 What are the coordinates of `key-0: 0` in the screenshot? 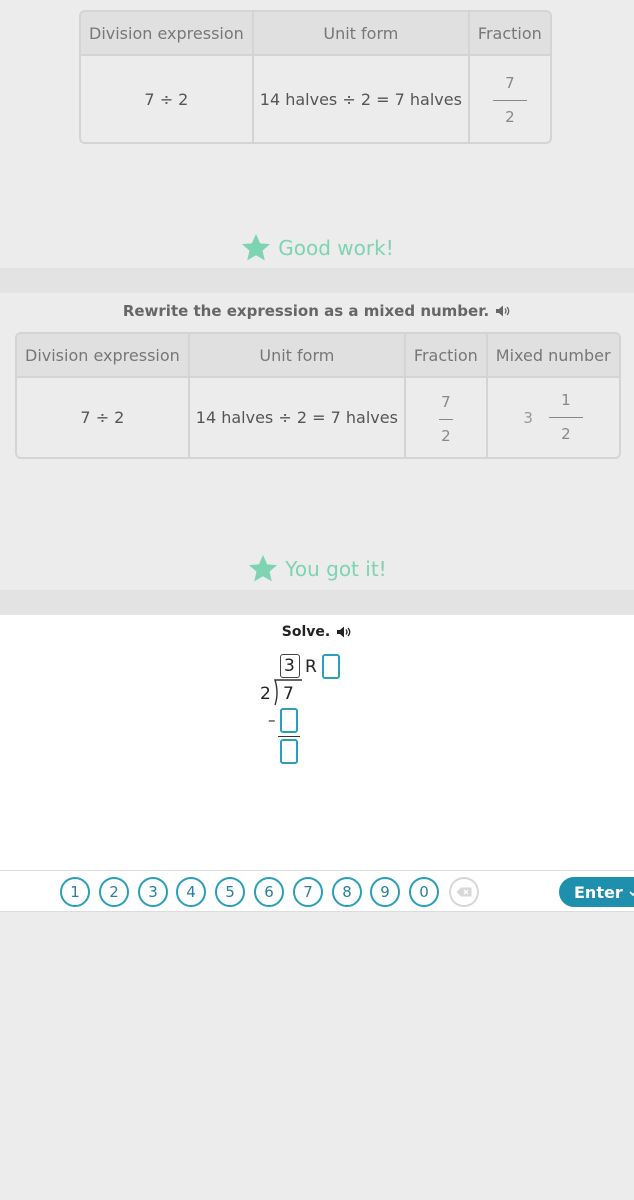 It's located at (424, 892).